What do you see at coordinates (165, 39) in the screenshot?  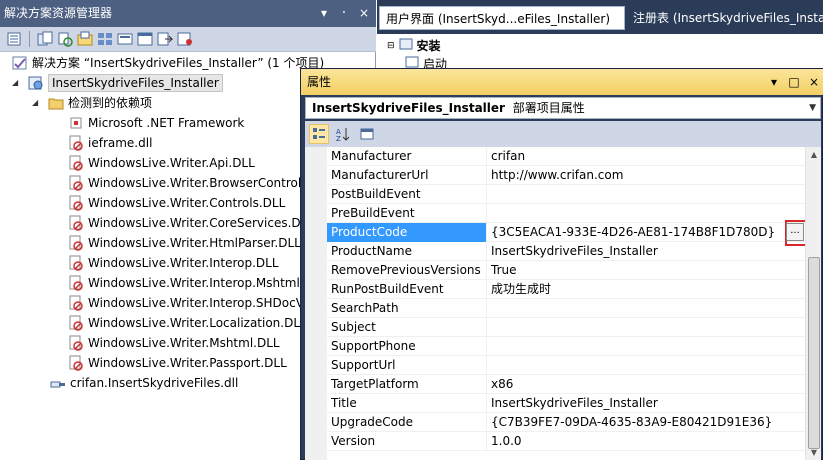 I see `custom-actions-editor-icon` at bounding box center [165, 39].